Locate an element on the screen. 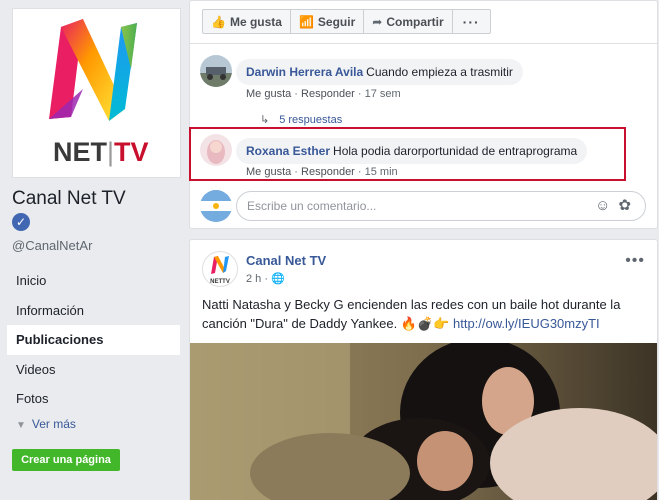  follow-button: 📶 Seguir is located at coordinates (328, 21).